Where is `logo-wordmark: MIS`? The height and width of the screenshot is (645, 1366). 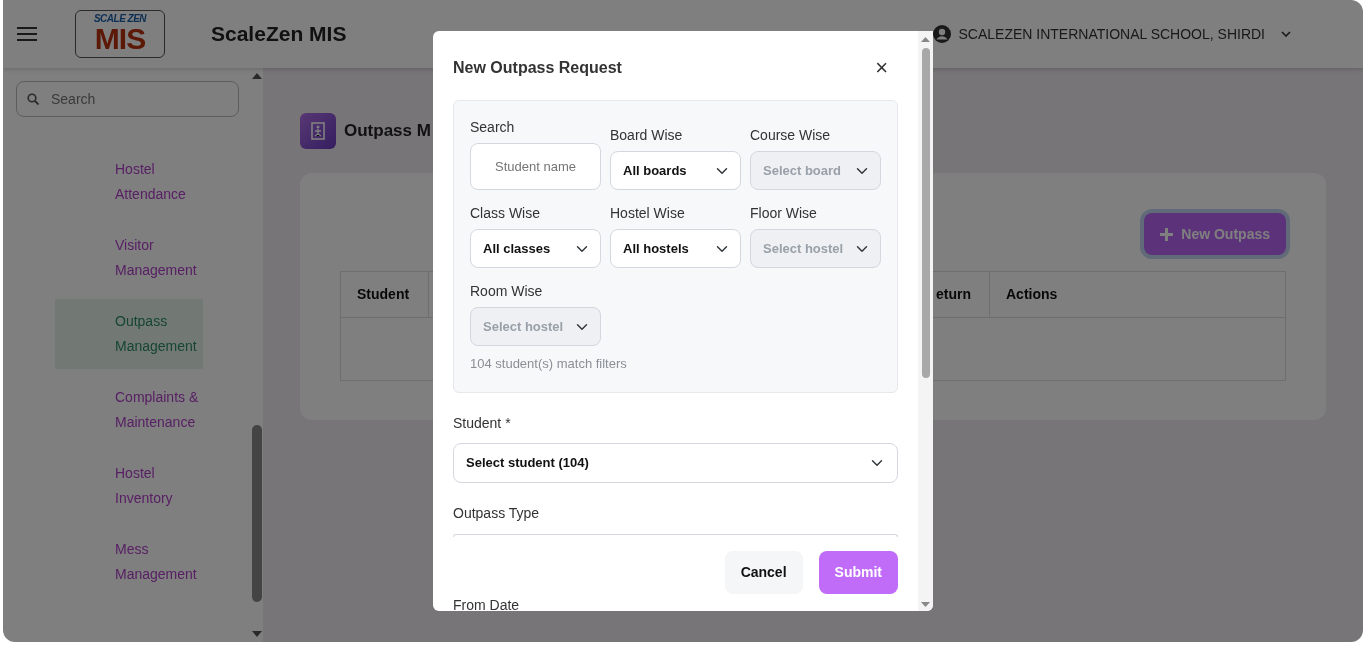 logo-wordmark: MIS is located at coordinates (120, 39).